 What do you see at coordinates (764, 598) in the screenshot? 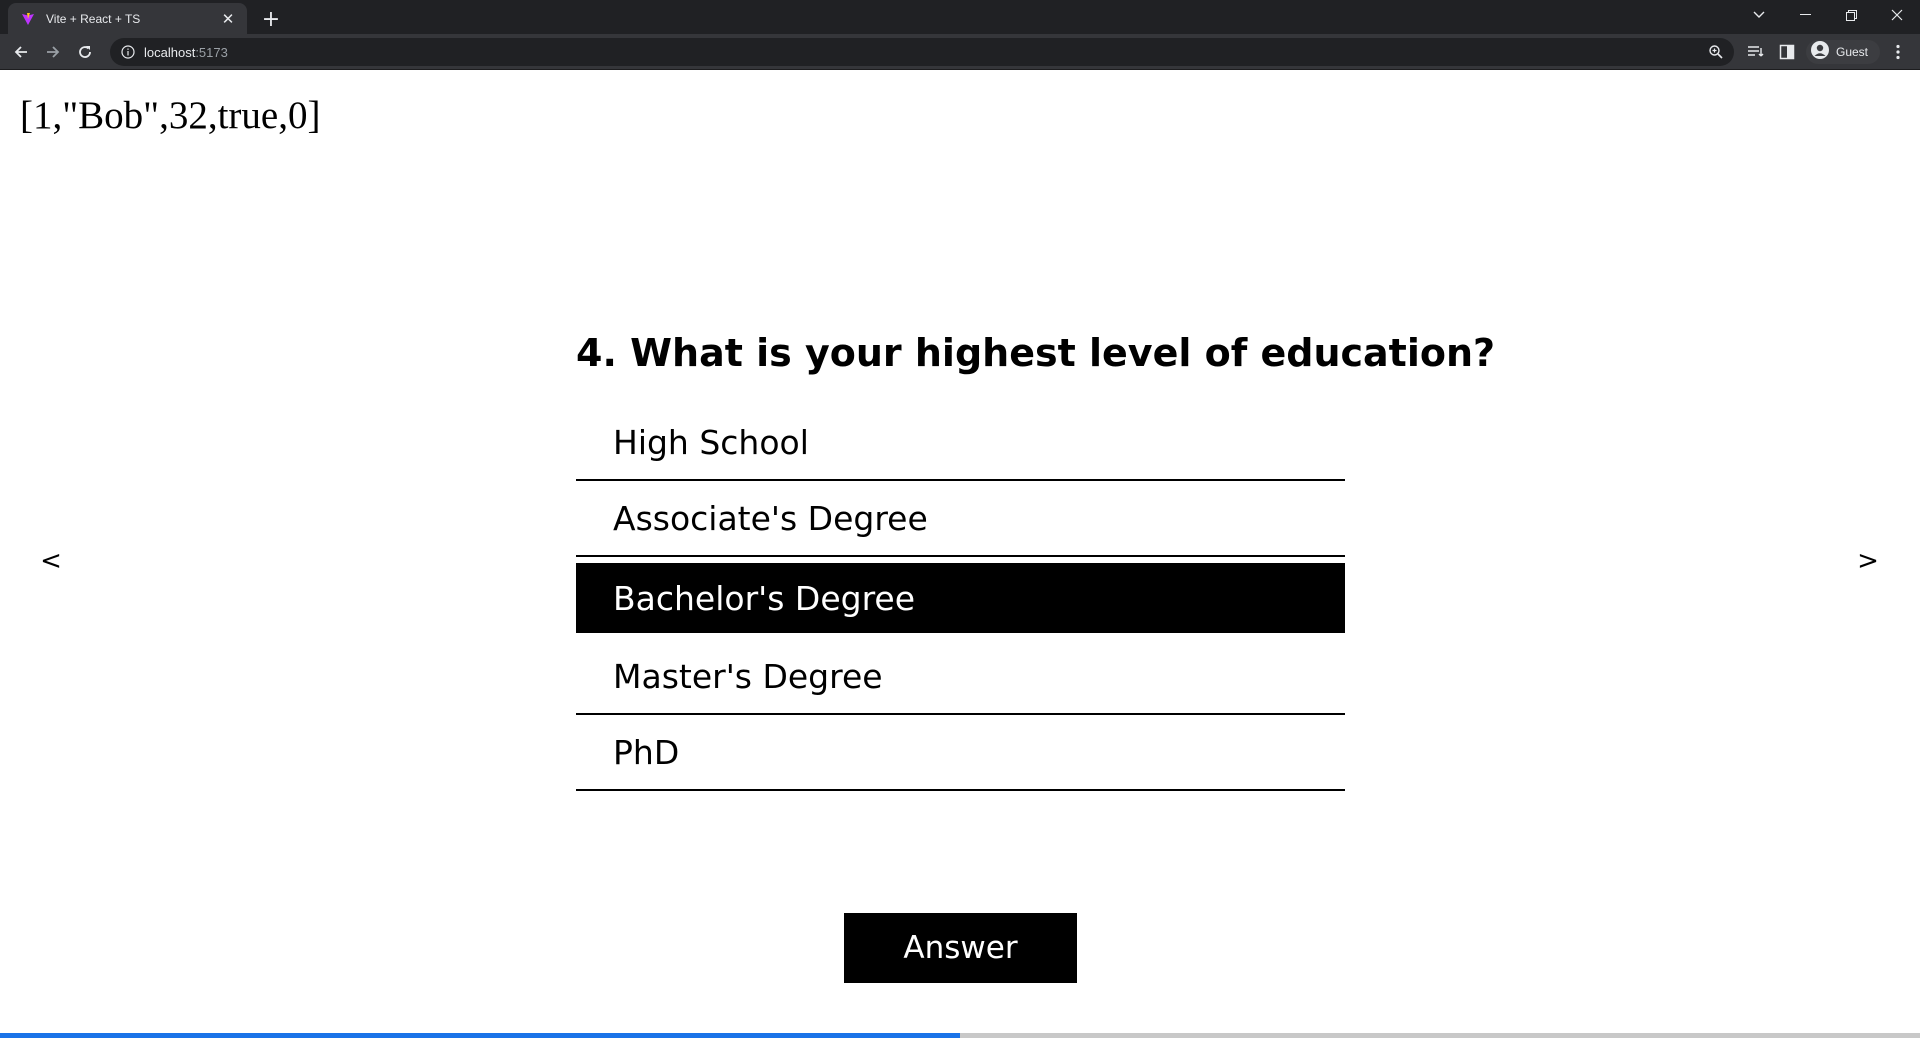
I see `option-label: Bachelor's Degree` at bounding box center [764, 598].